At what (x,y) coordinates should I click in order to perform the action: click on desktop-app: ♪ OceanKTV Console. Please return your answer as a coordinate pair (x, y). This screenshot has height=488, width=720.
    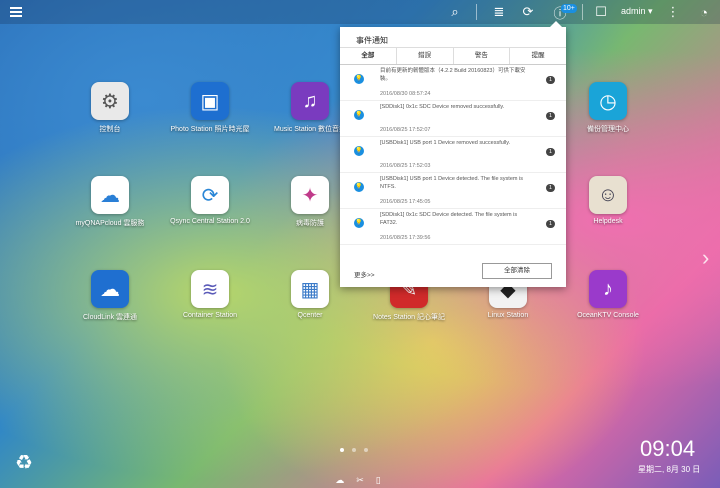
    Looking at the image, I should click on (608, 294).